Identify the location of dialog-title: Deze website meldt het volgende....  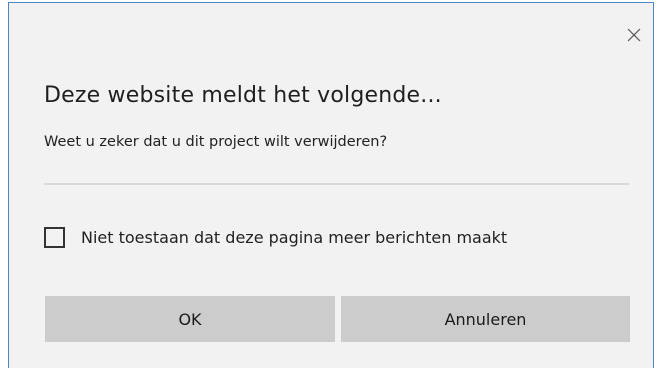
(243, 95).